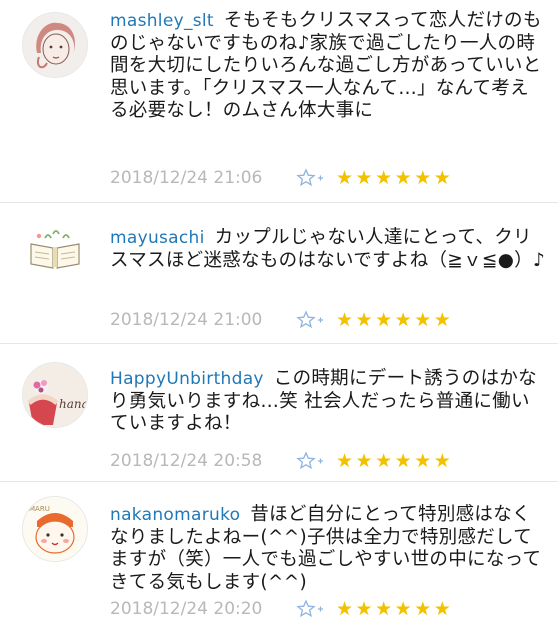 Image resolution: width=558 pixels, height=640 pixels. I want to click on username-link: nakanomaruko, so click(175, 515).